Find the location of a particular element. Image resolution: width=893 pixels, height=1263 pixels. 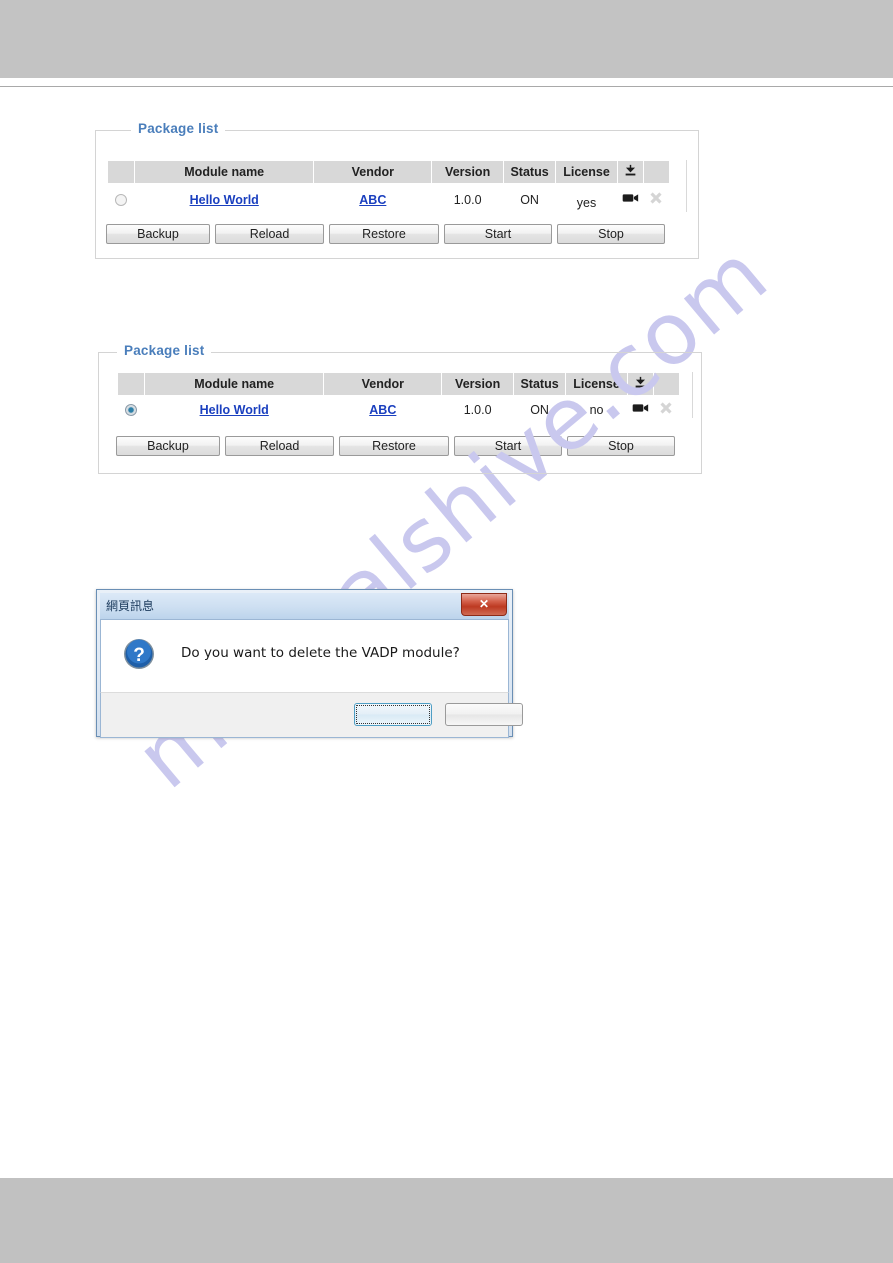

dialog-titlebar: 網頁訊息 ✕ is located at coordinates (304, 606).